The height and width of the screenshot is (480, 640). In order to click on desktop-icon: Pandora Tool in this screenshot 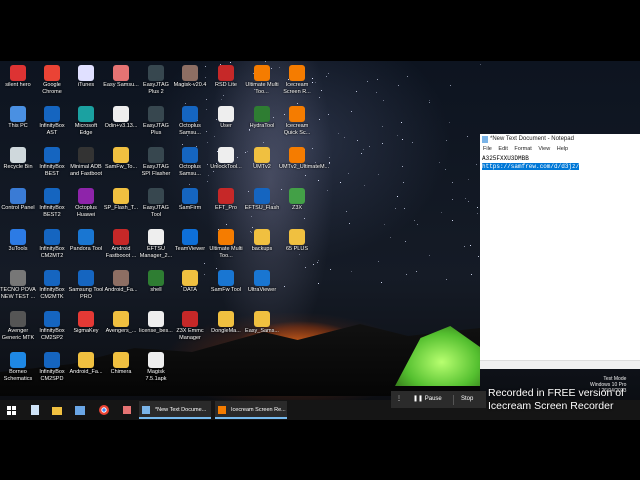, I will do `click(86, 247)`.